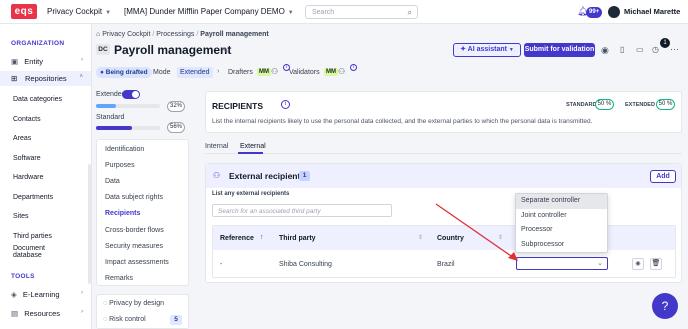 Image resolution: width=688 pixels, height=329 pixels. I want to click on trash-icon: 🗑︎, so click(656, 264).